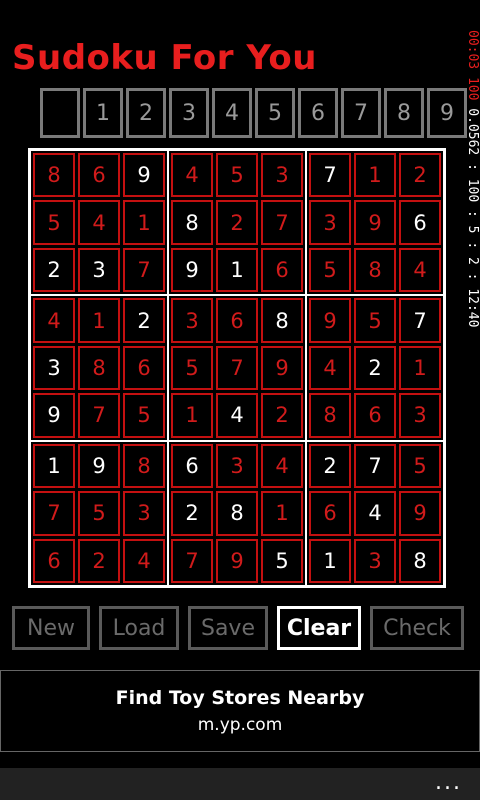  What do you see at coordinates (146, 113) in the screenshot?
I see `numpad-button-2: 2` at bounding box center [146, 113].